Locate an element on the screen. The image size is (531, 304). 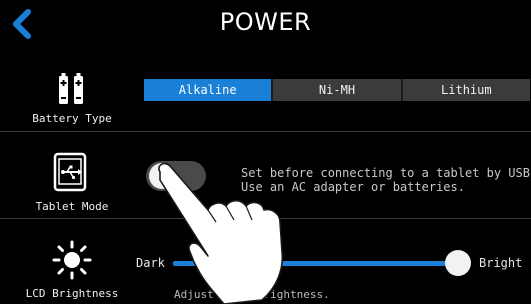
brightness-help-text: Adjust the brightness. is located at coordinates (252, 294).